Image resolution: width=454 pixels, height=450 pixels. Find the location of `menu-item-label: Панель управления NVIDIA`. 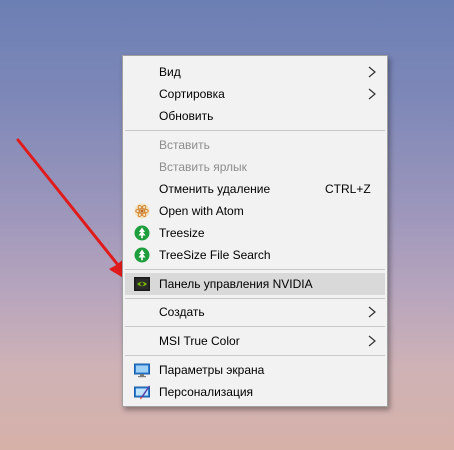

menu-item-label: Панель управления NVIDIA is located at coordinates (236, 284).